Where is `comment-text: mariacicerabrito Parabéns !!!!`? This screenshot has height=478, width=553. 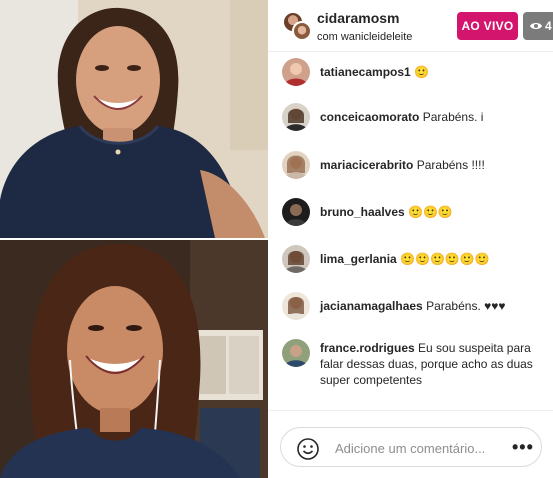
comment-text: mariacicerabrito Parabéns !!!! is located at coordinates (436, 165).